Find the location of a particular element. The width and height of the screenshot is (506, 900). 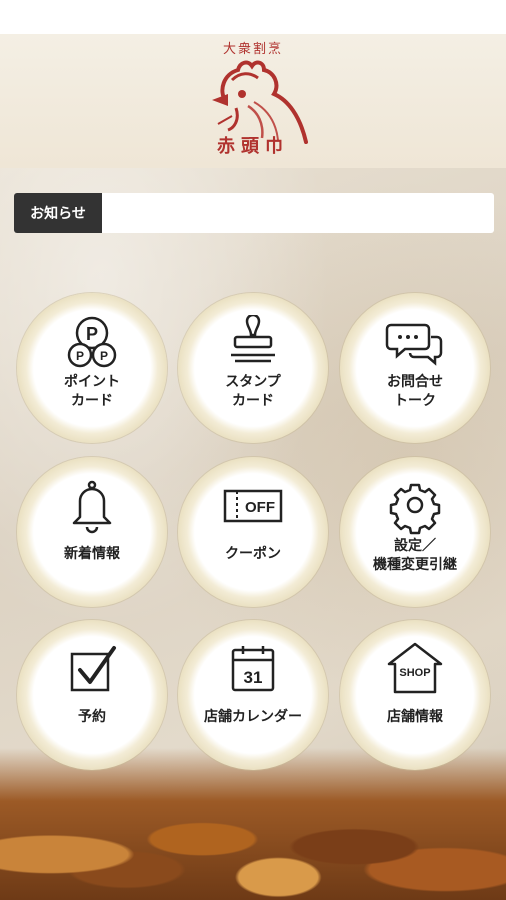

coupon-off-text: OFF is located at coordinates (260, 507).